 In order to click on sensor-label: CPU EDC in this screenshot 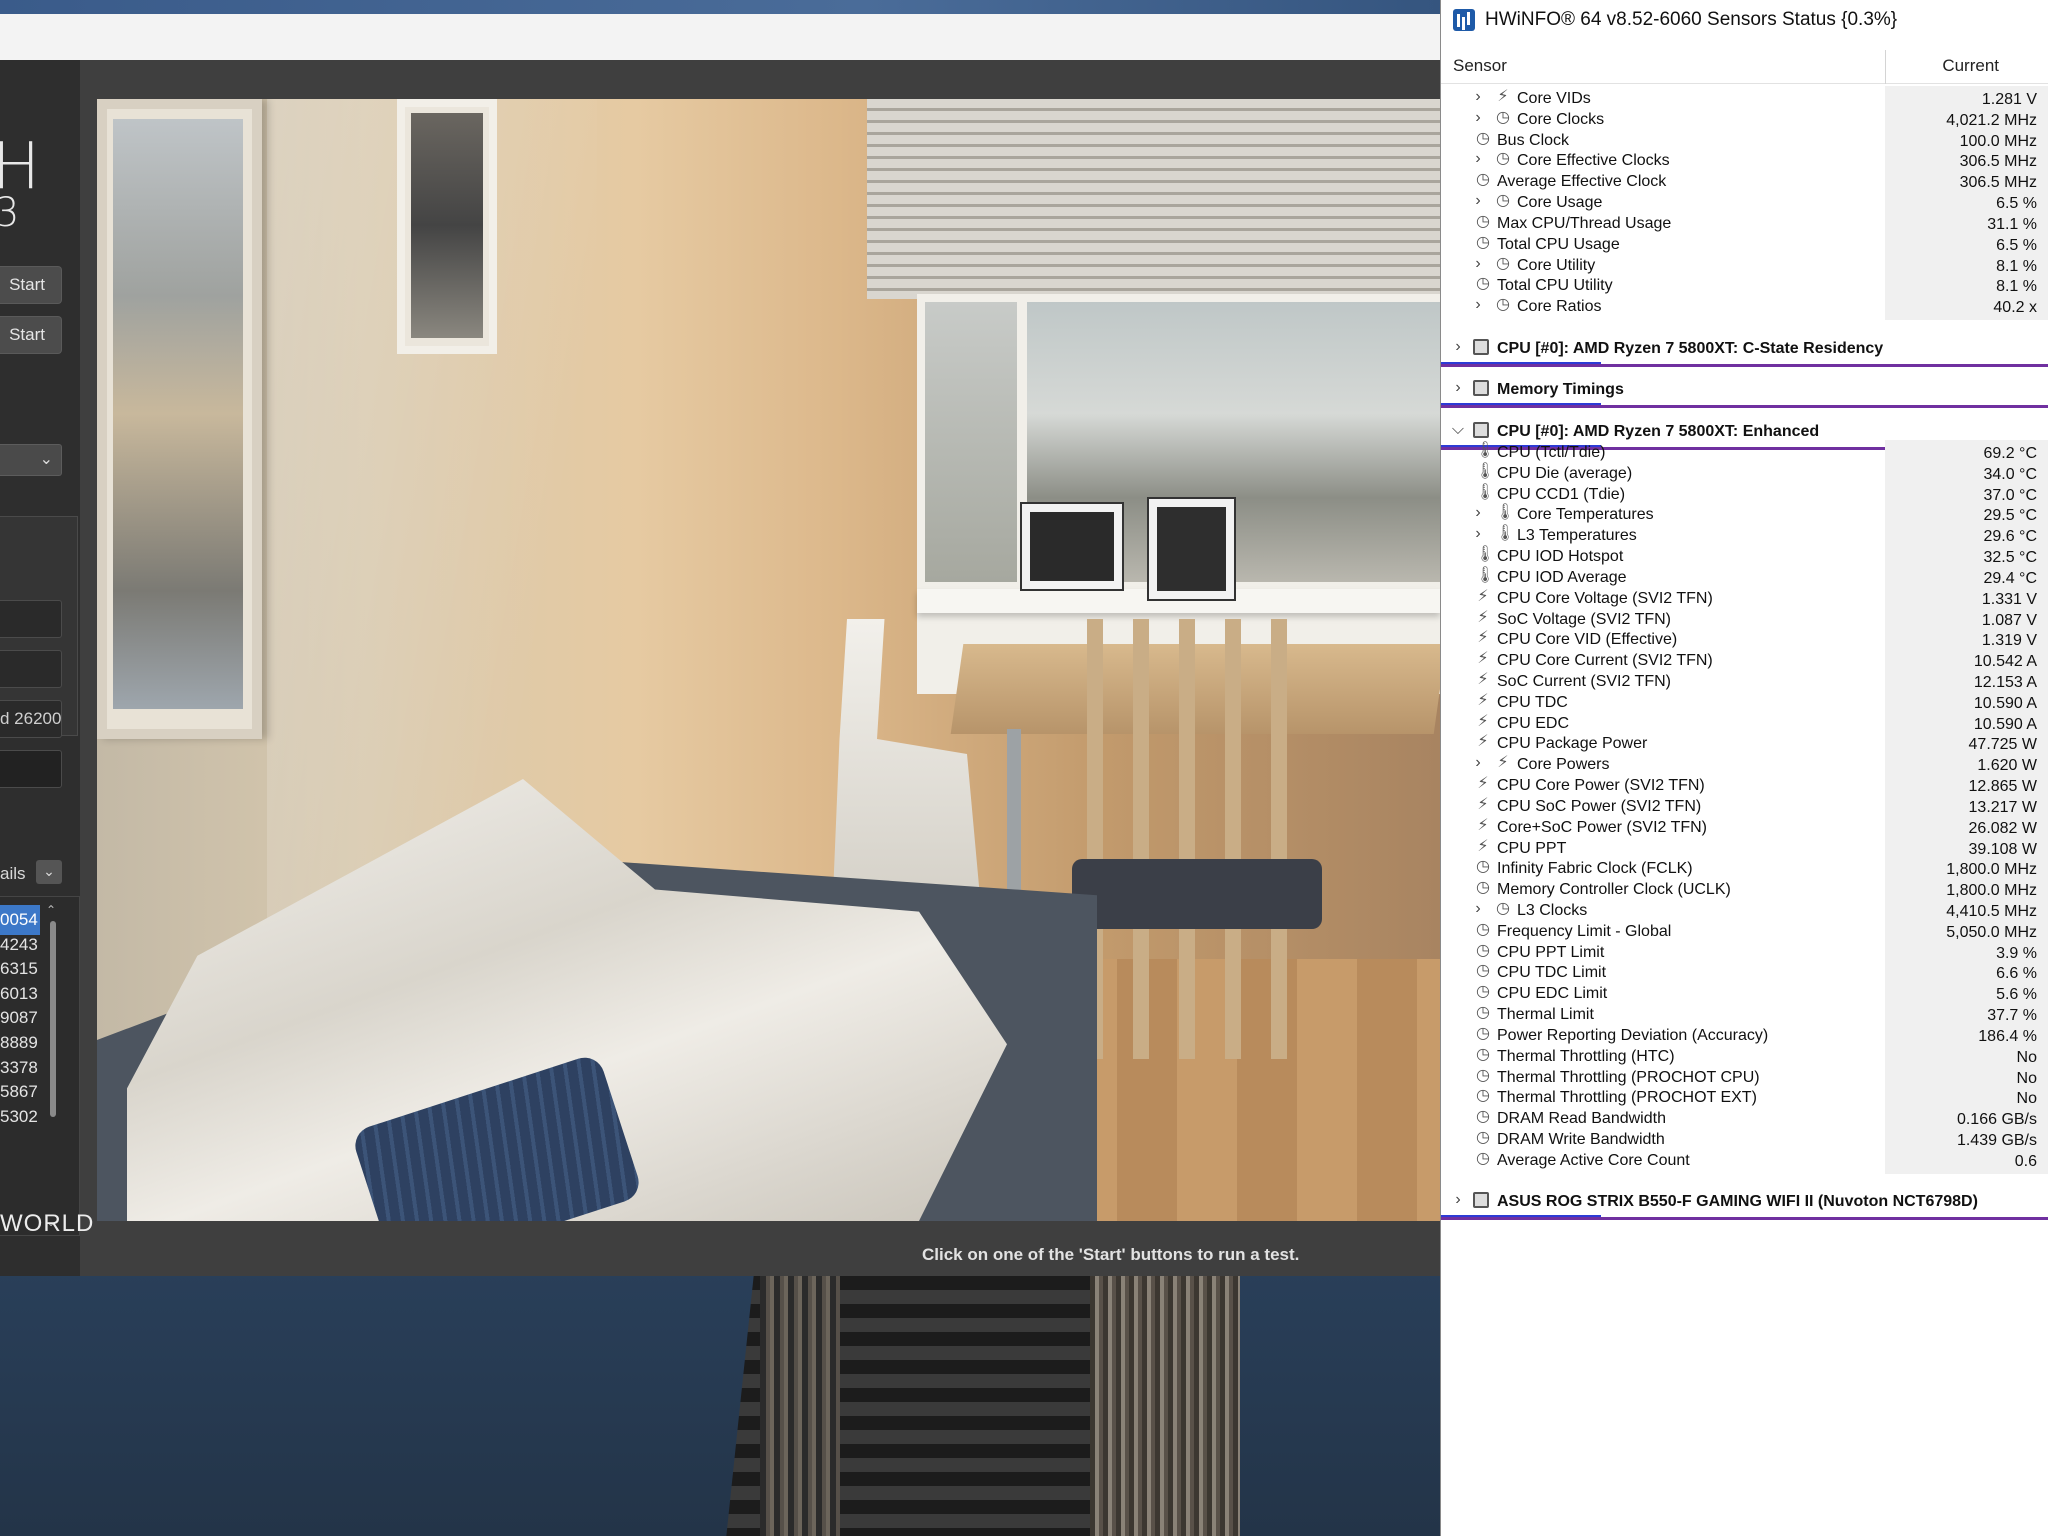, I will do `click(1533, 723)`.